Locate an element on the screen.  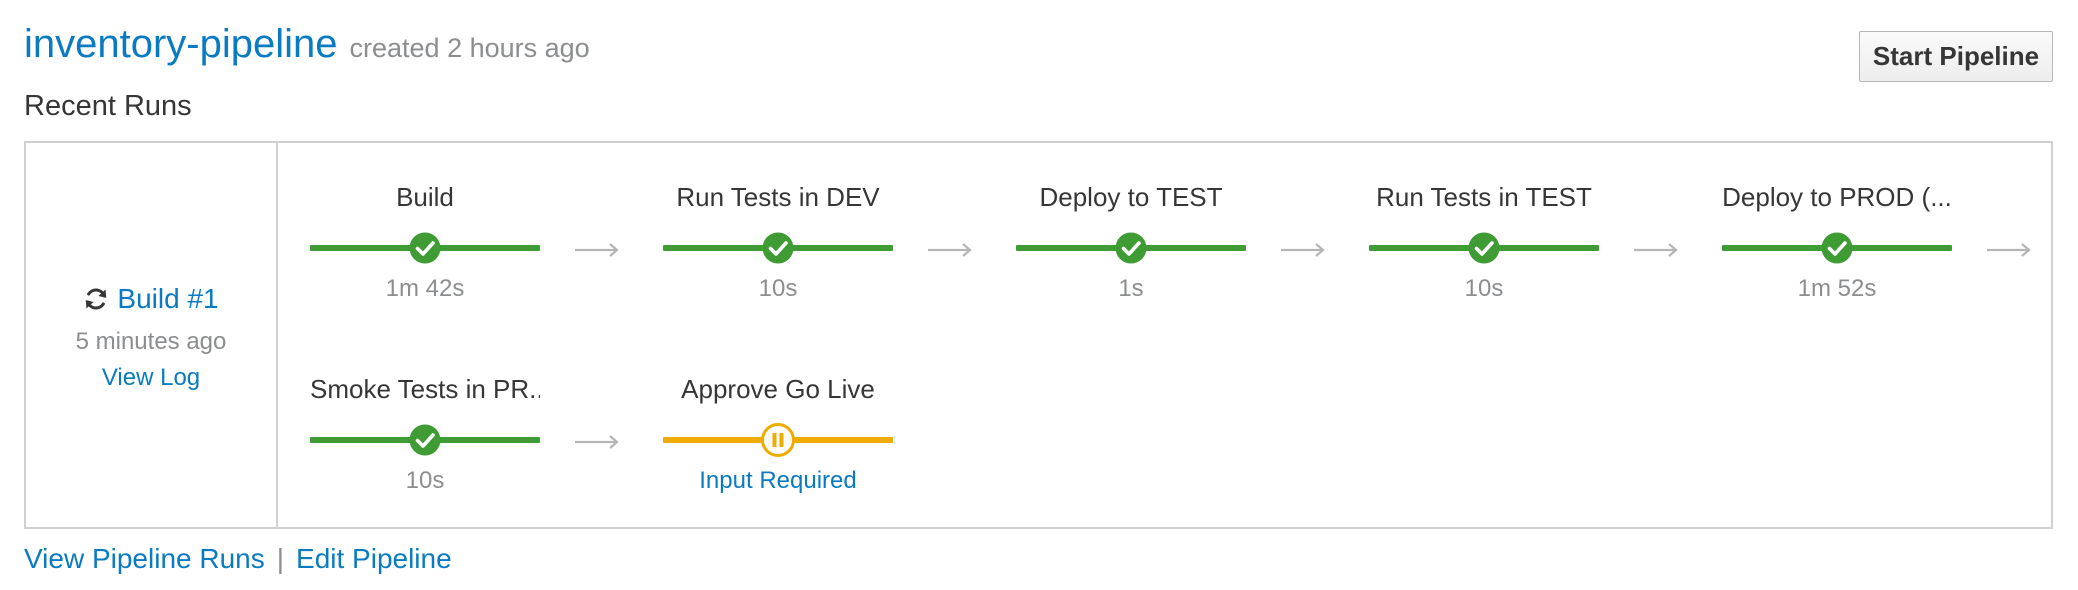
footer-links: View Pipeline Runs | Edit Pipeline is located at coordinates (238, 559).